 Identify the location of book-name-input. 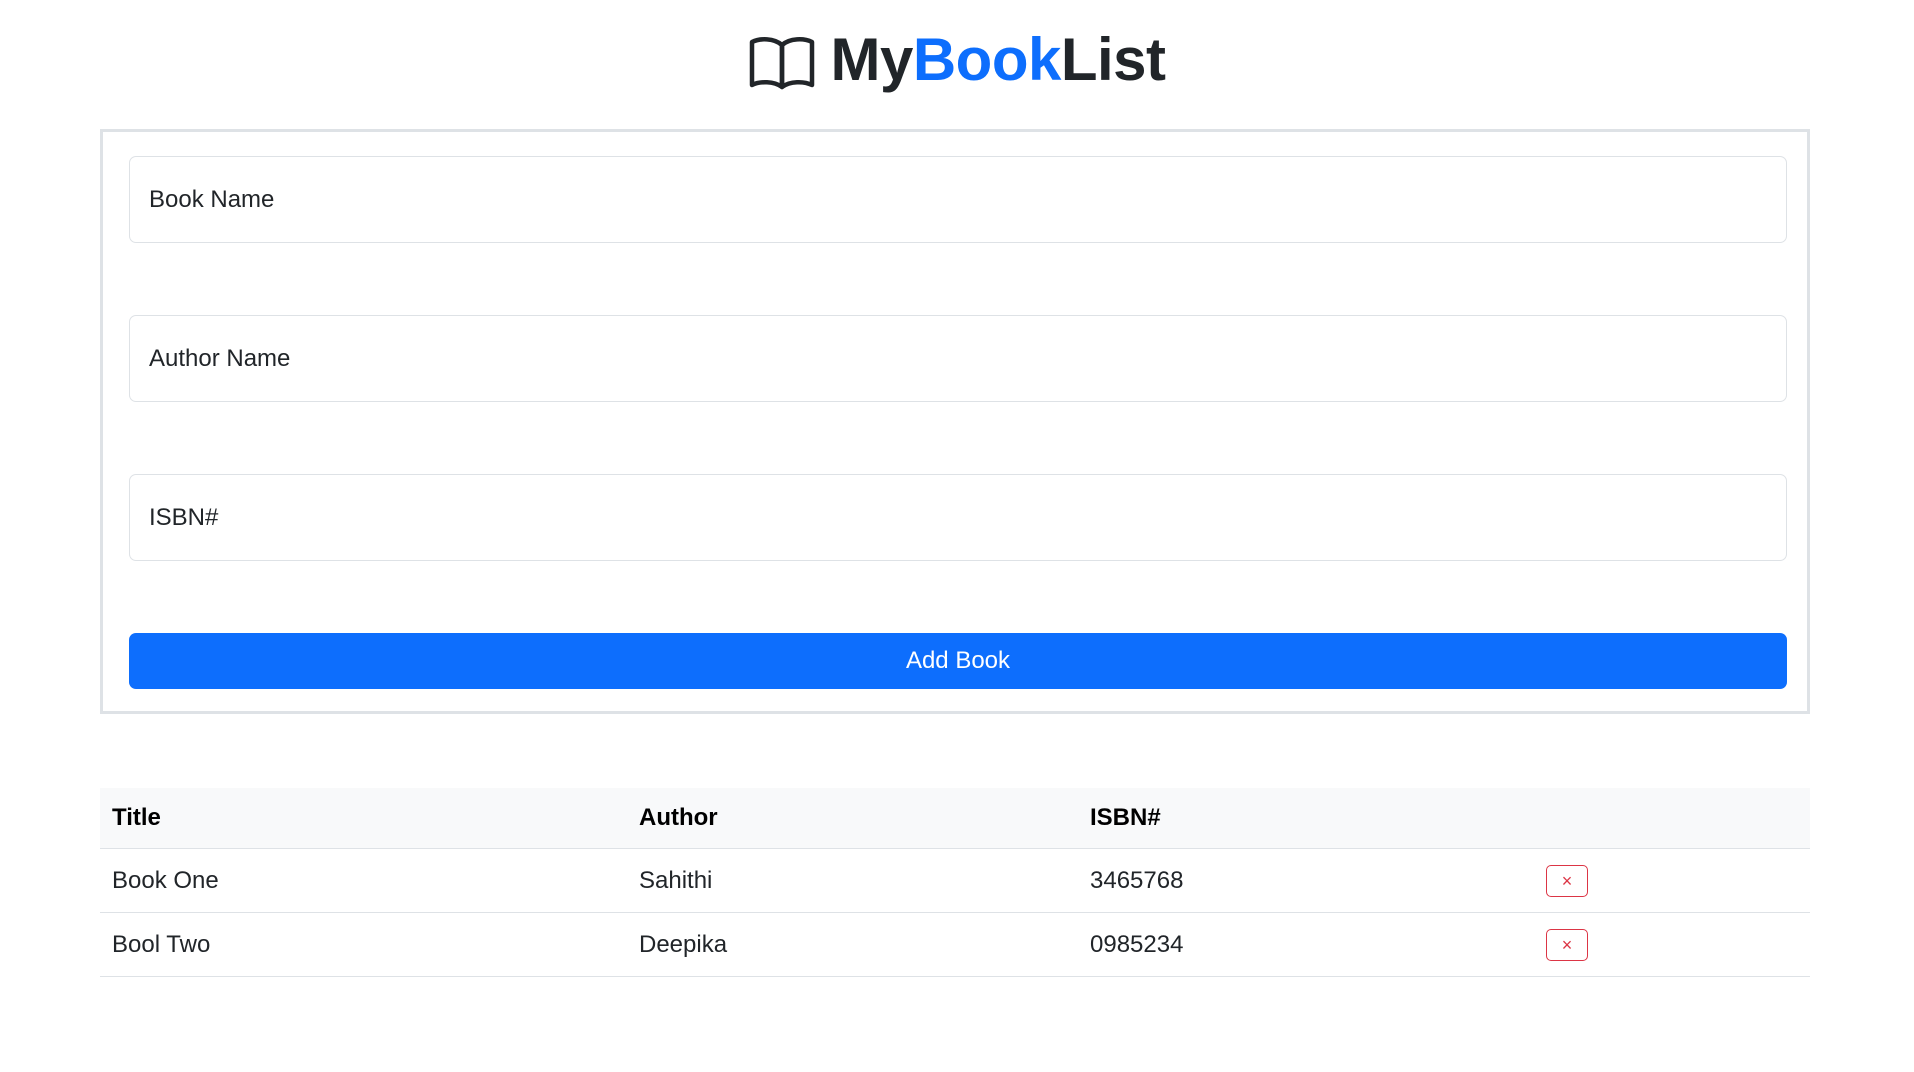
(958, 199).